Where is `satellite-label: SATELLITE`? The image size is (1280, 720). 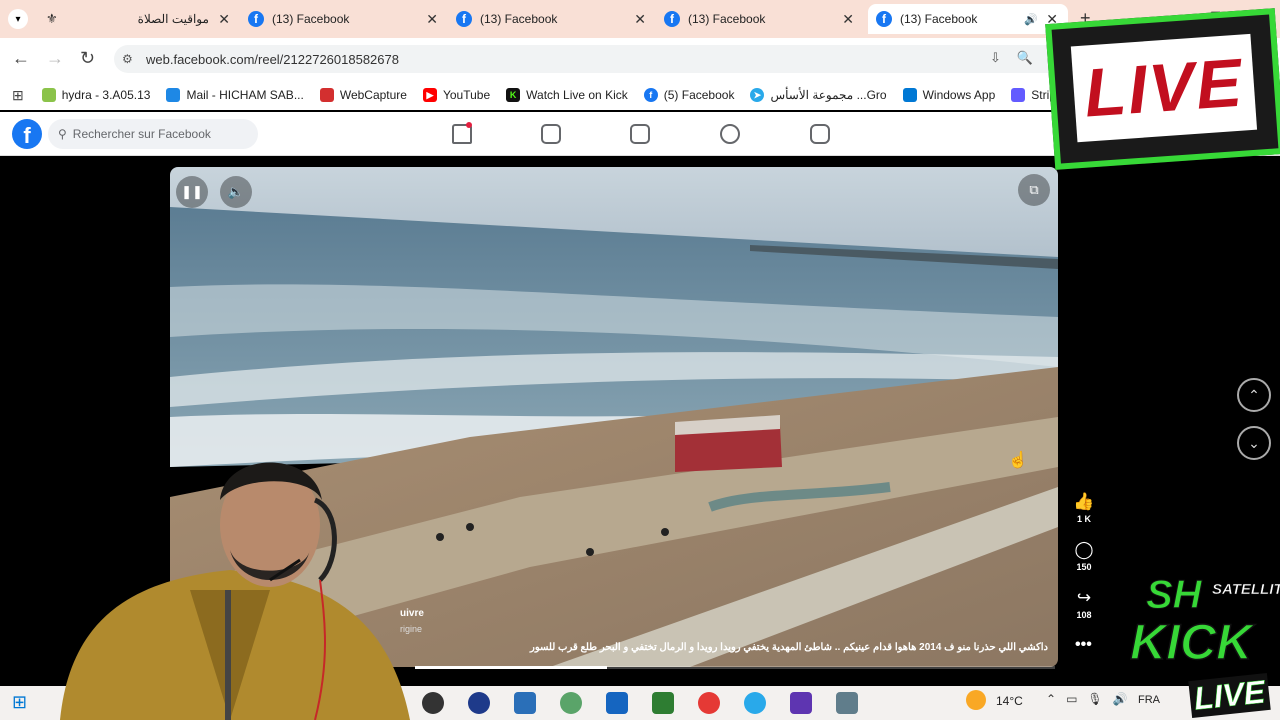 satellite-label: SATELLITE is located at coordinates (1246, 590).